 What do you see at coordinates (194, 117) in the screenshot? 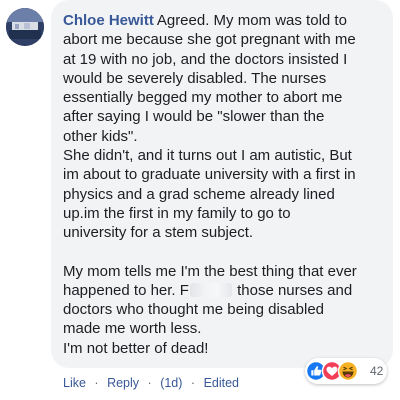
I see `comment-text-line: after saying I would be "slower than the` at bounding box center [194, 117].